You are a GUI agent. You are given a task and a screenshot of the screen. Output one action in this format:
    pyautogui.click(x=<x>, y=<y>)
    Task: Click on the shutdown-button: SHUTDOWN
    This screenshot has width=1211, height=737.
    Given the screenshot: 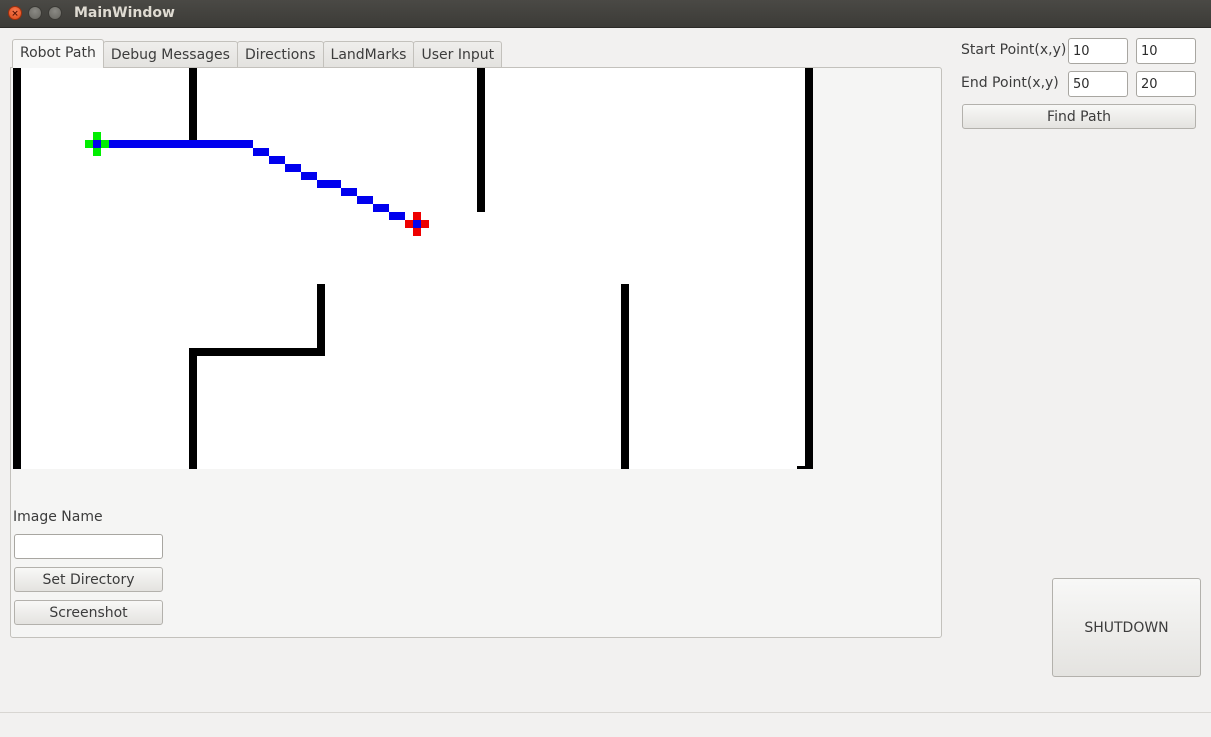 What is the action you would take?
    pyautogui.click(x=1126, y=627)
    